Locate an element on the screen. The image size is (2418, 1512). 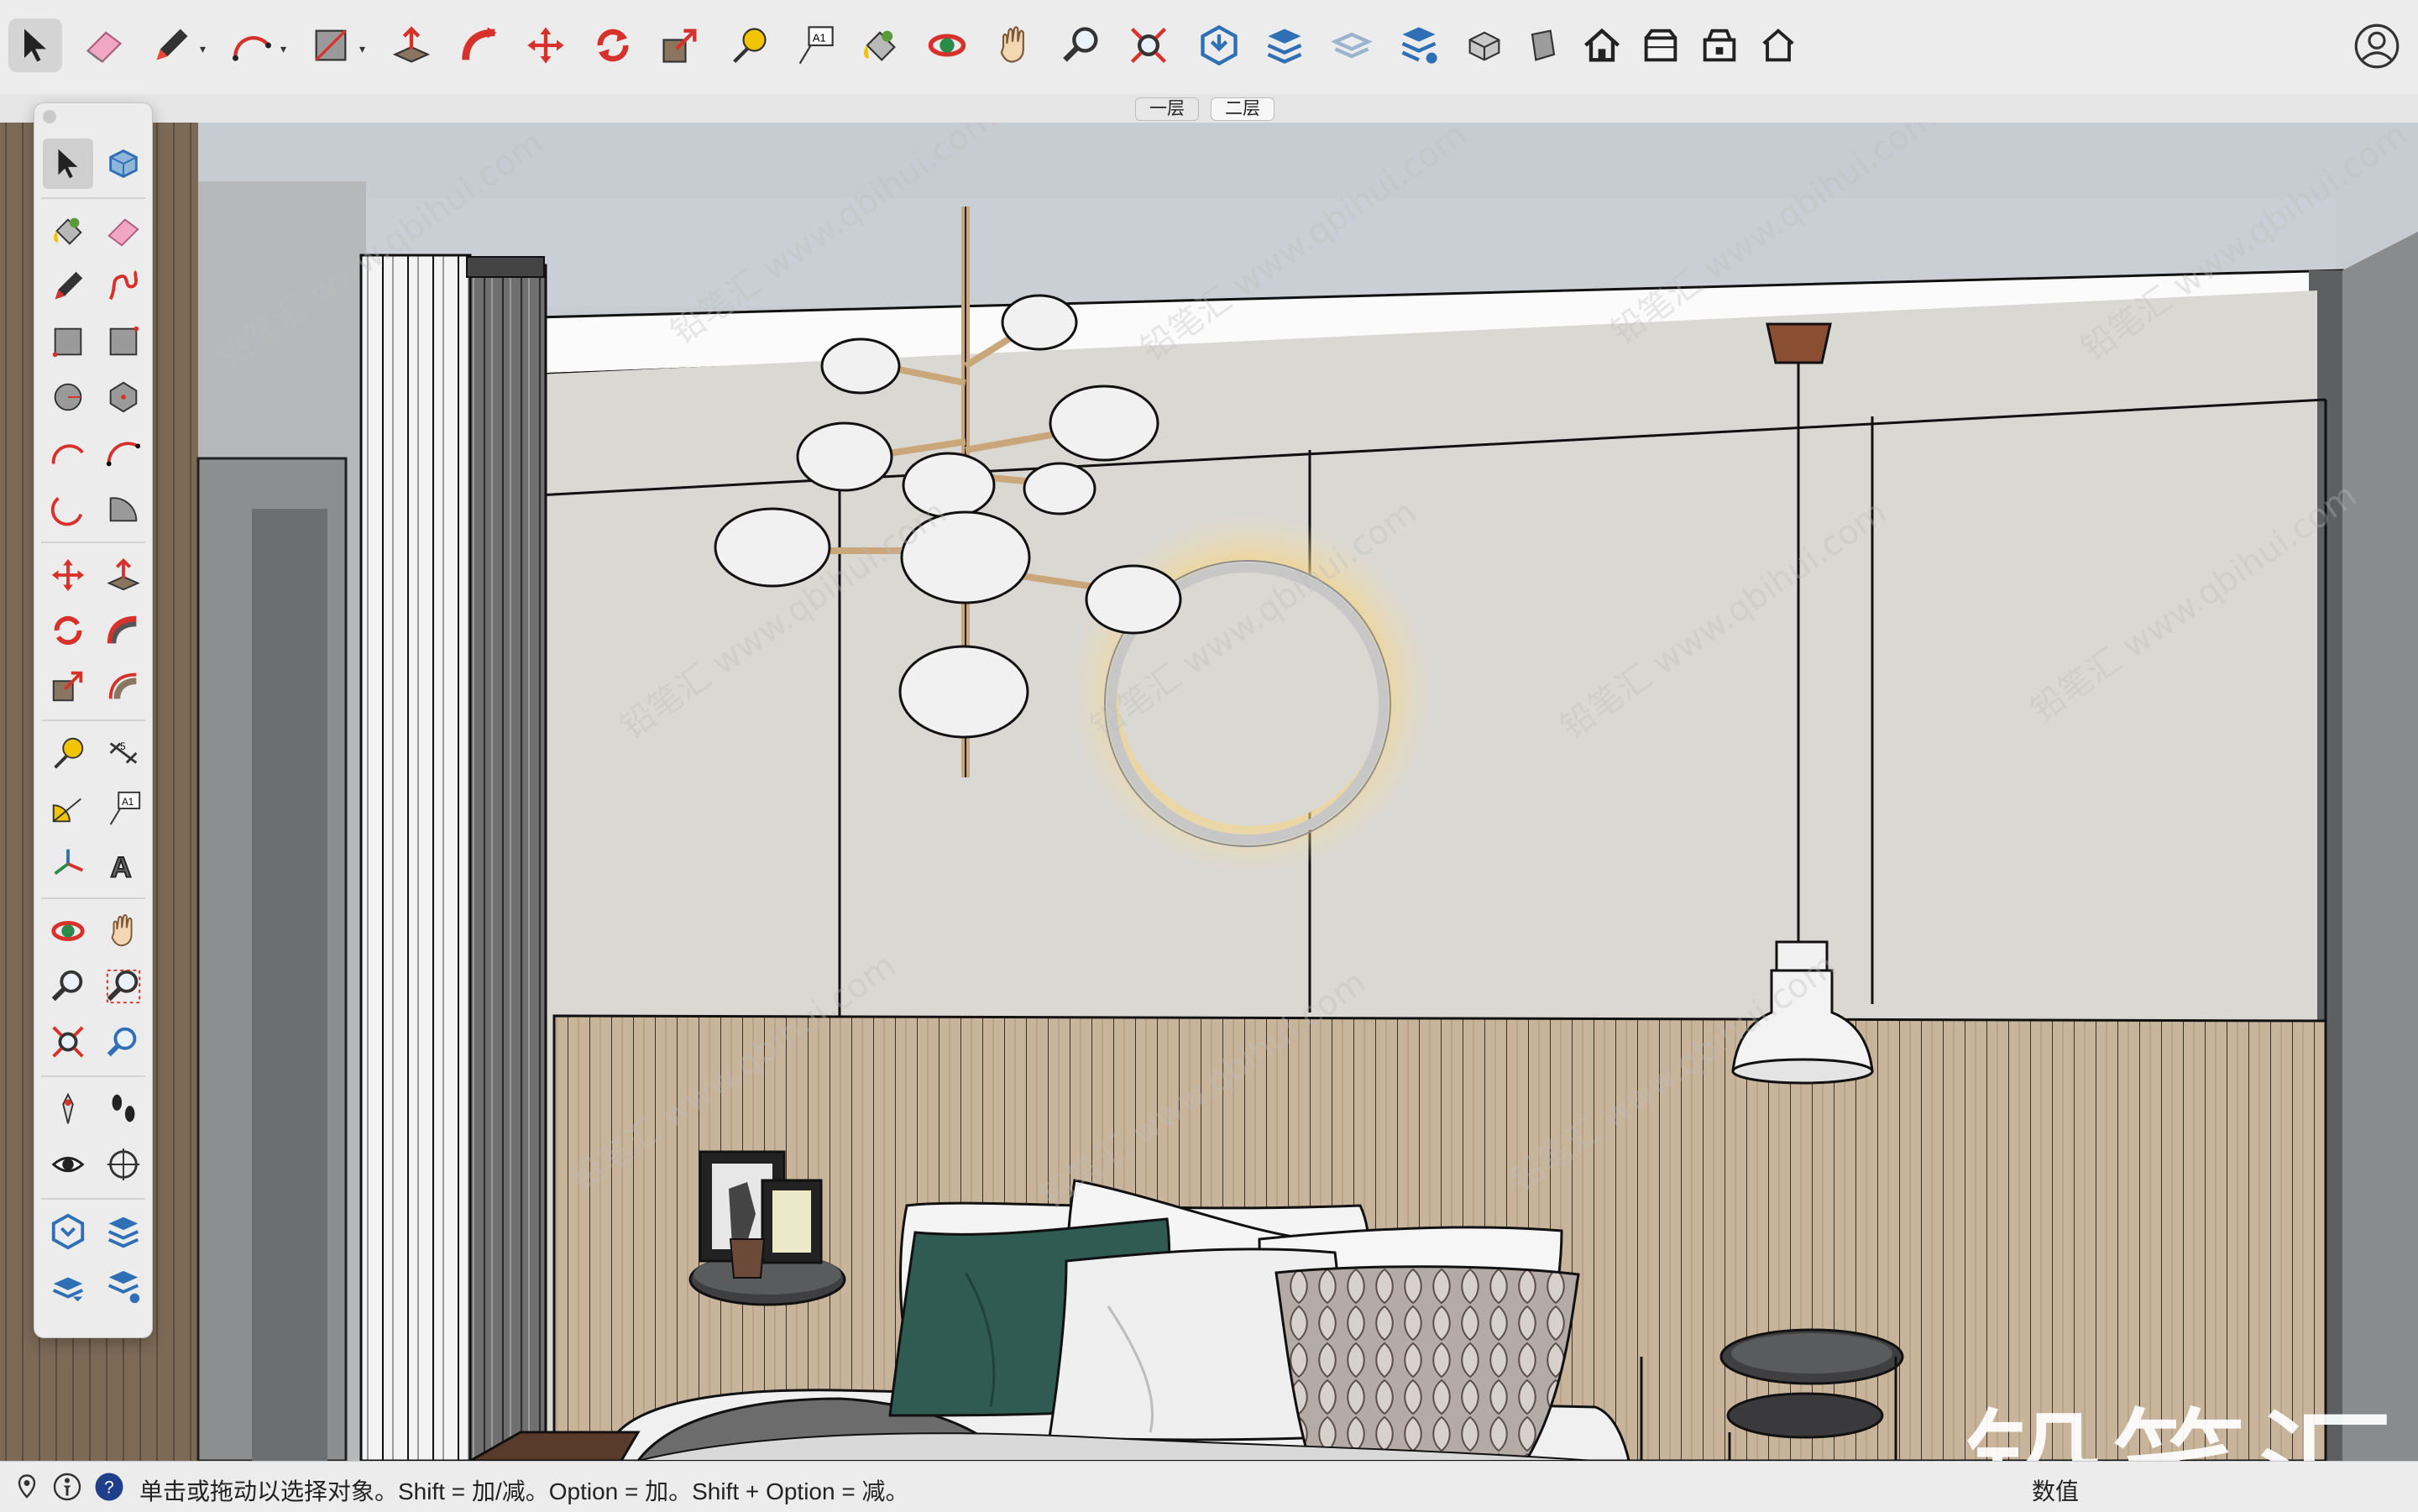
warehouse-icon is located at coordinates (68, 1231).